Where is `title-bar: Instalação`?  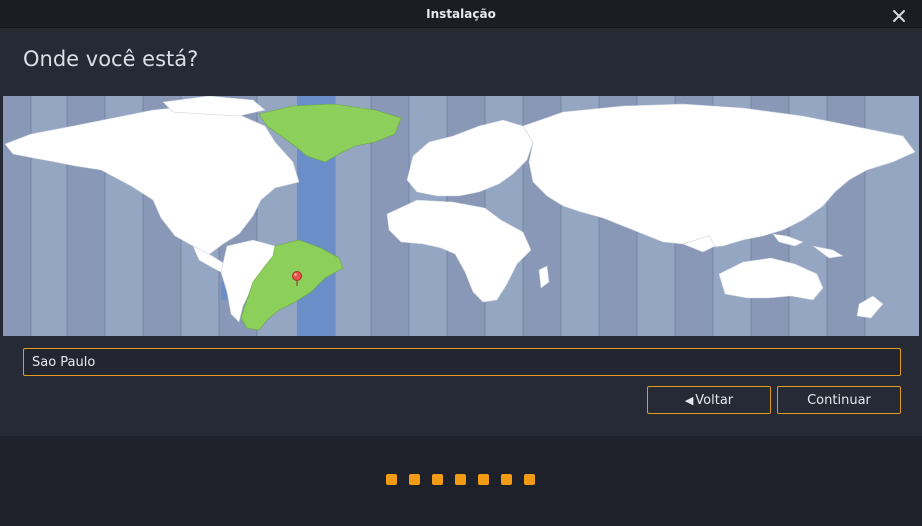 title-bar: Instalação is located at coordinates (461, 14).